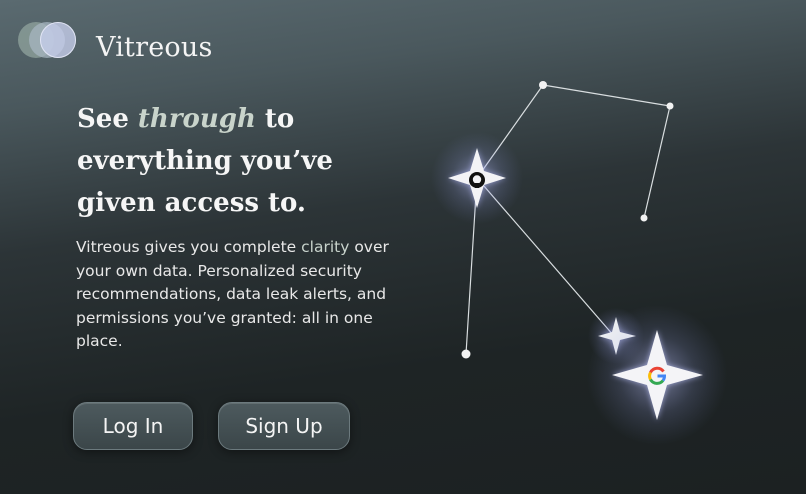 This screenshot has height=494, width=806. I want to click on google-star, so click(657, 375).